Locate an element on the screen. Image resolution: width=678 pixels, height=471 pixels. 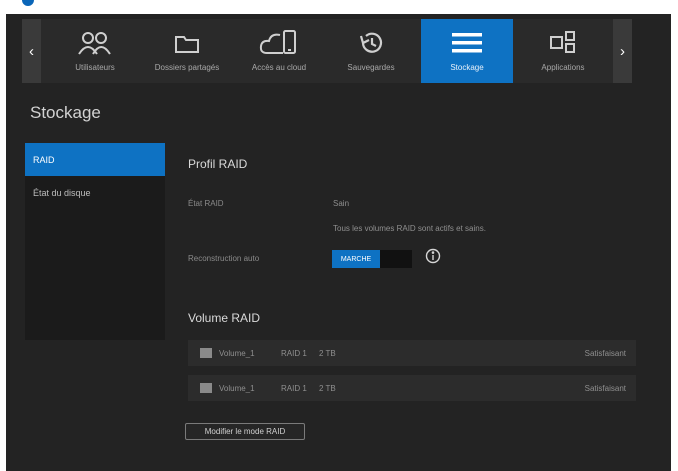
nav-item-cloud-access: Accès au cloud is located at coordinates (279, 51).